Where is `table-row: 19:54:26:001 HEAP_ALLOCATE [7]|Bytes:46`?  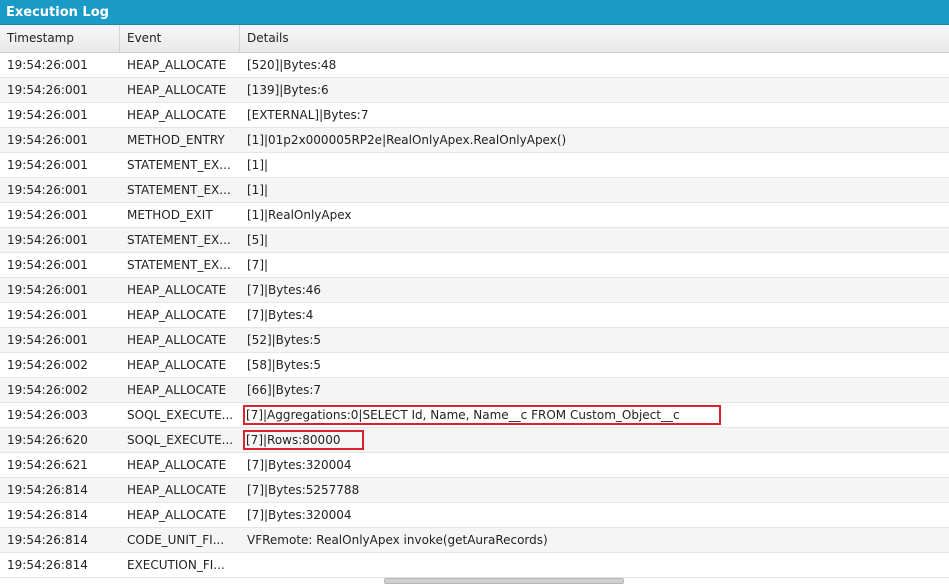
table-row: 19:54:26:001 HEAP_ALLOCATE [7]|Bytes:46 is located at coordinates (474, 290).